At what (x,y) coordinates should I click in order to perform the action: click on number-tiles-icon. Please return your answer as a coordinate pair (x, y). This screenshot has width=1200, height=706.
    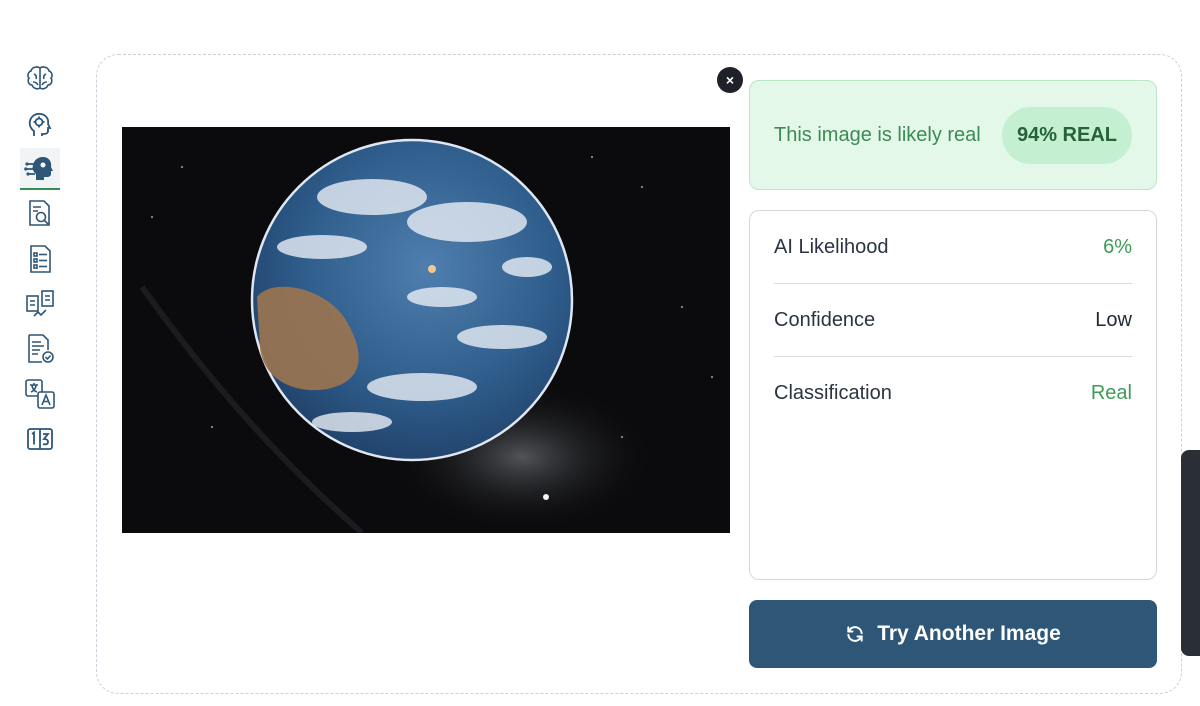
    Looking at the image, I should click on (40, 439).